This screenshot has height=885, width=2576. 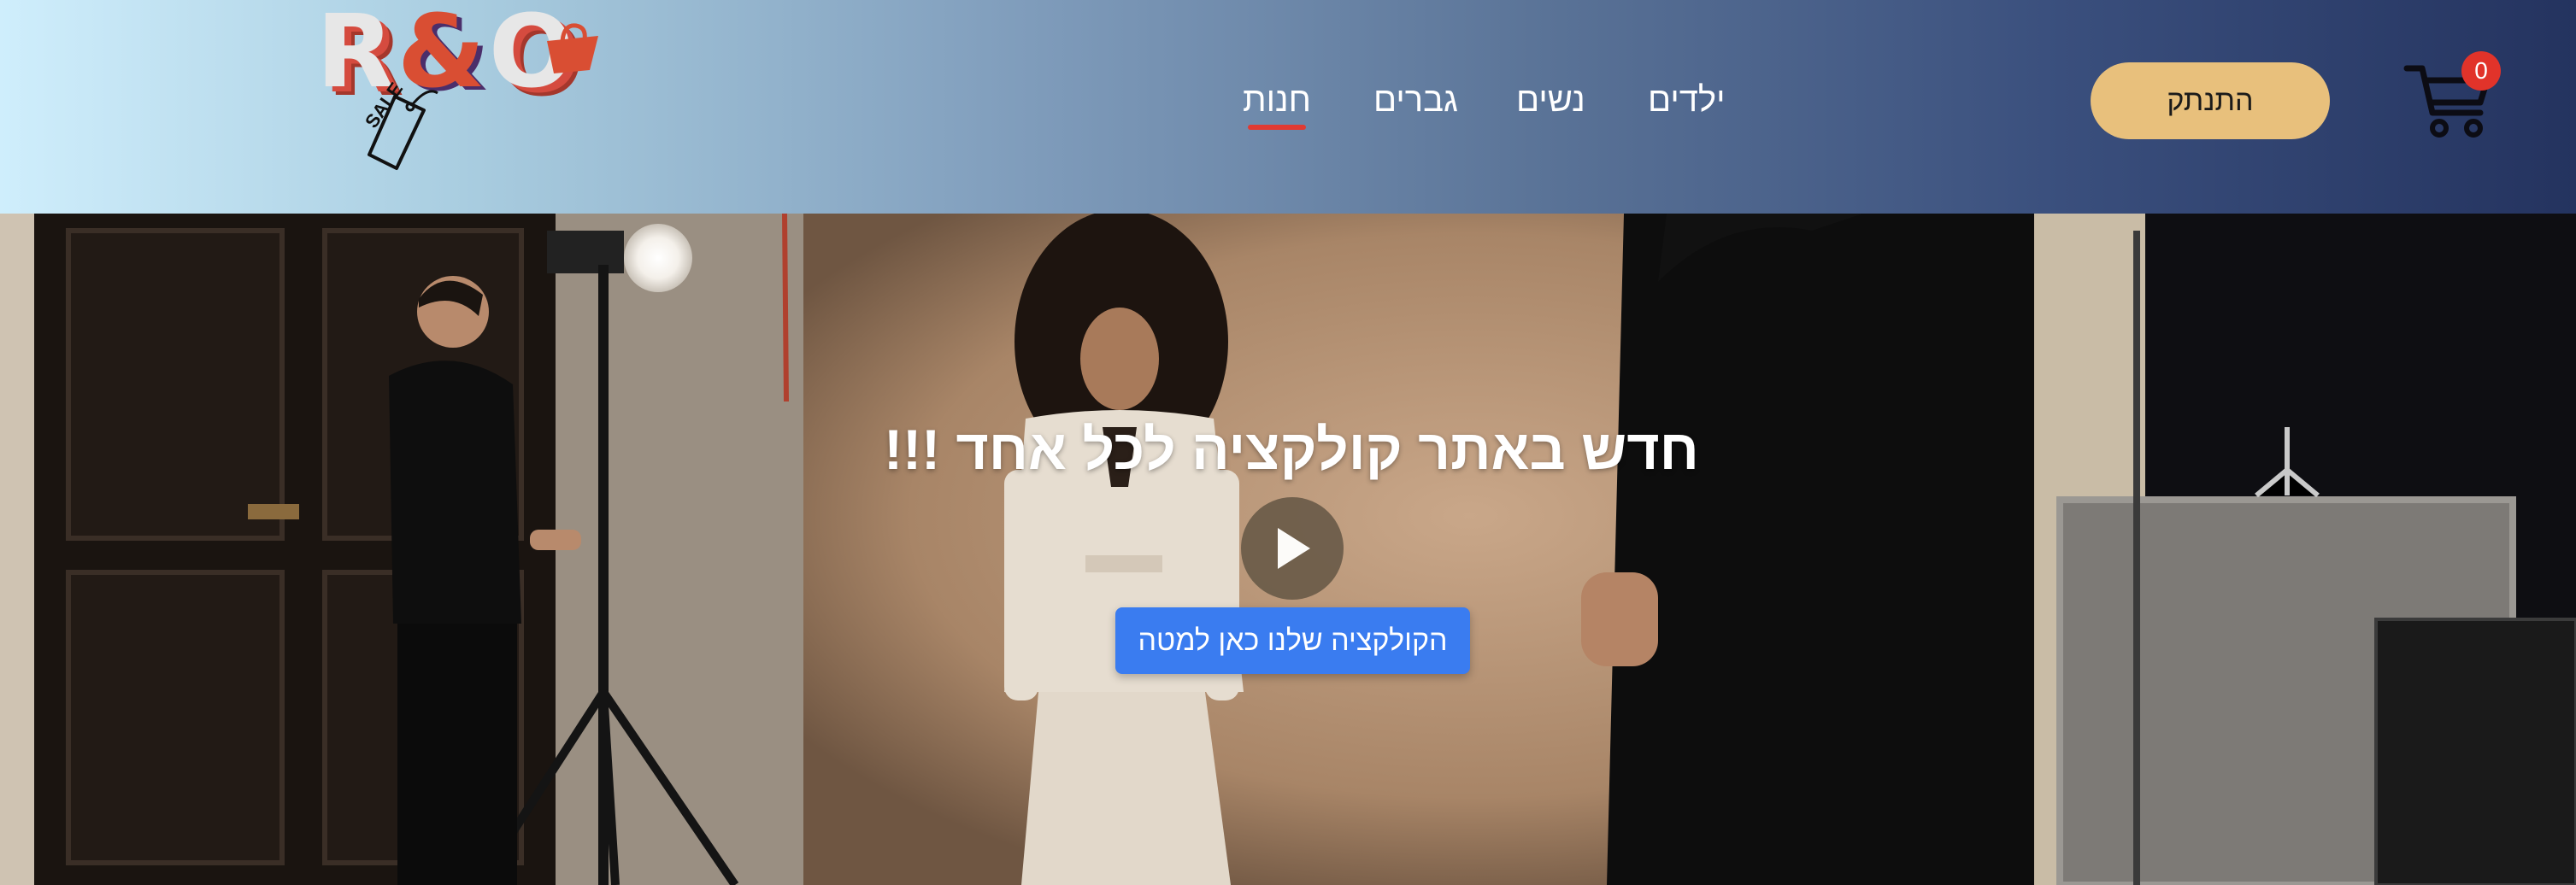 I want to click on nav-item-shop: חנות, so click(x=1277, y=102).